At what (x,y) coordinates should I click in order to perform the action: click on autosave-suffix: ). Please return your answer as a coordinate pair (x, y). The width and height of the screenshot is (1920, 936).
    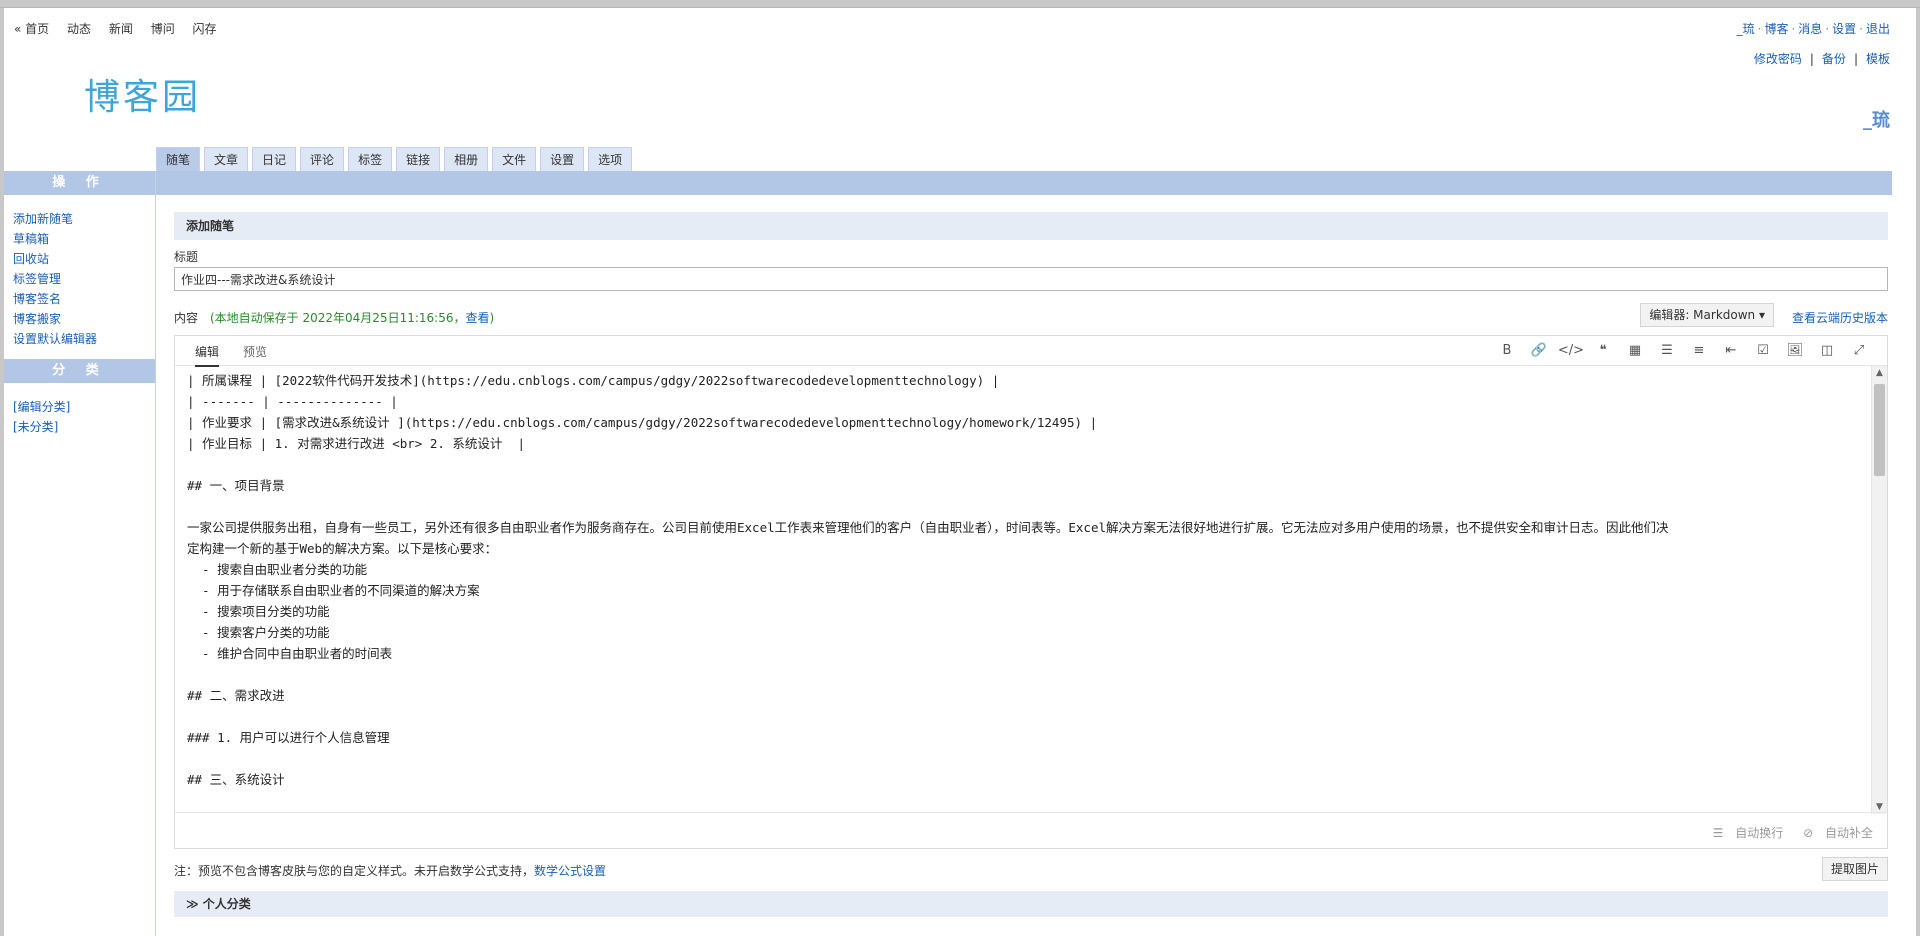
    Looking at the image, I should click on (492, 318).